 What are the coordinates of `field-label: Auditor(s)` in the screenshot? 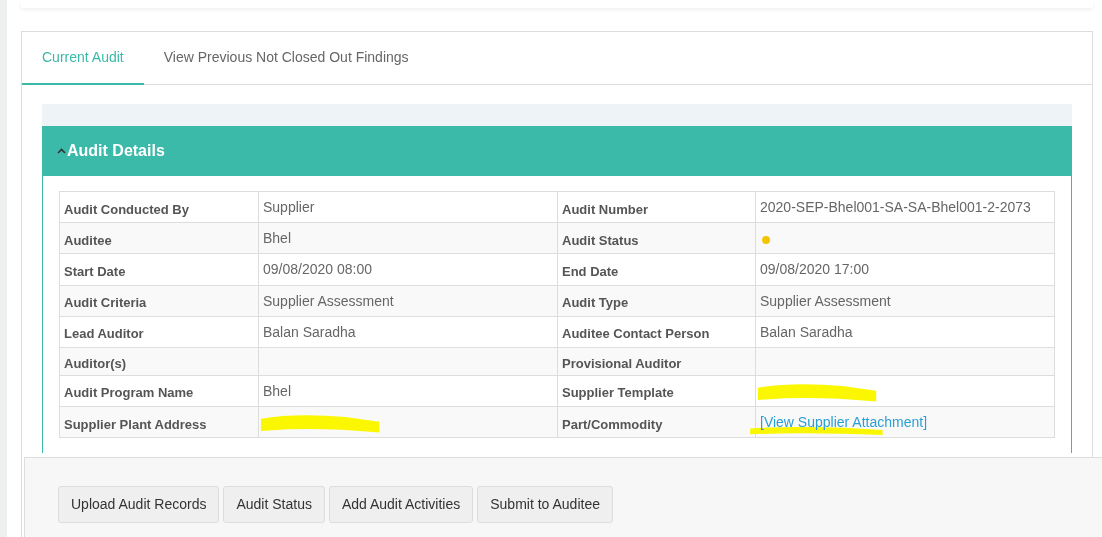 It's located at (159, 361).